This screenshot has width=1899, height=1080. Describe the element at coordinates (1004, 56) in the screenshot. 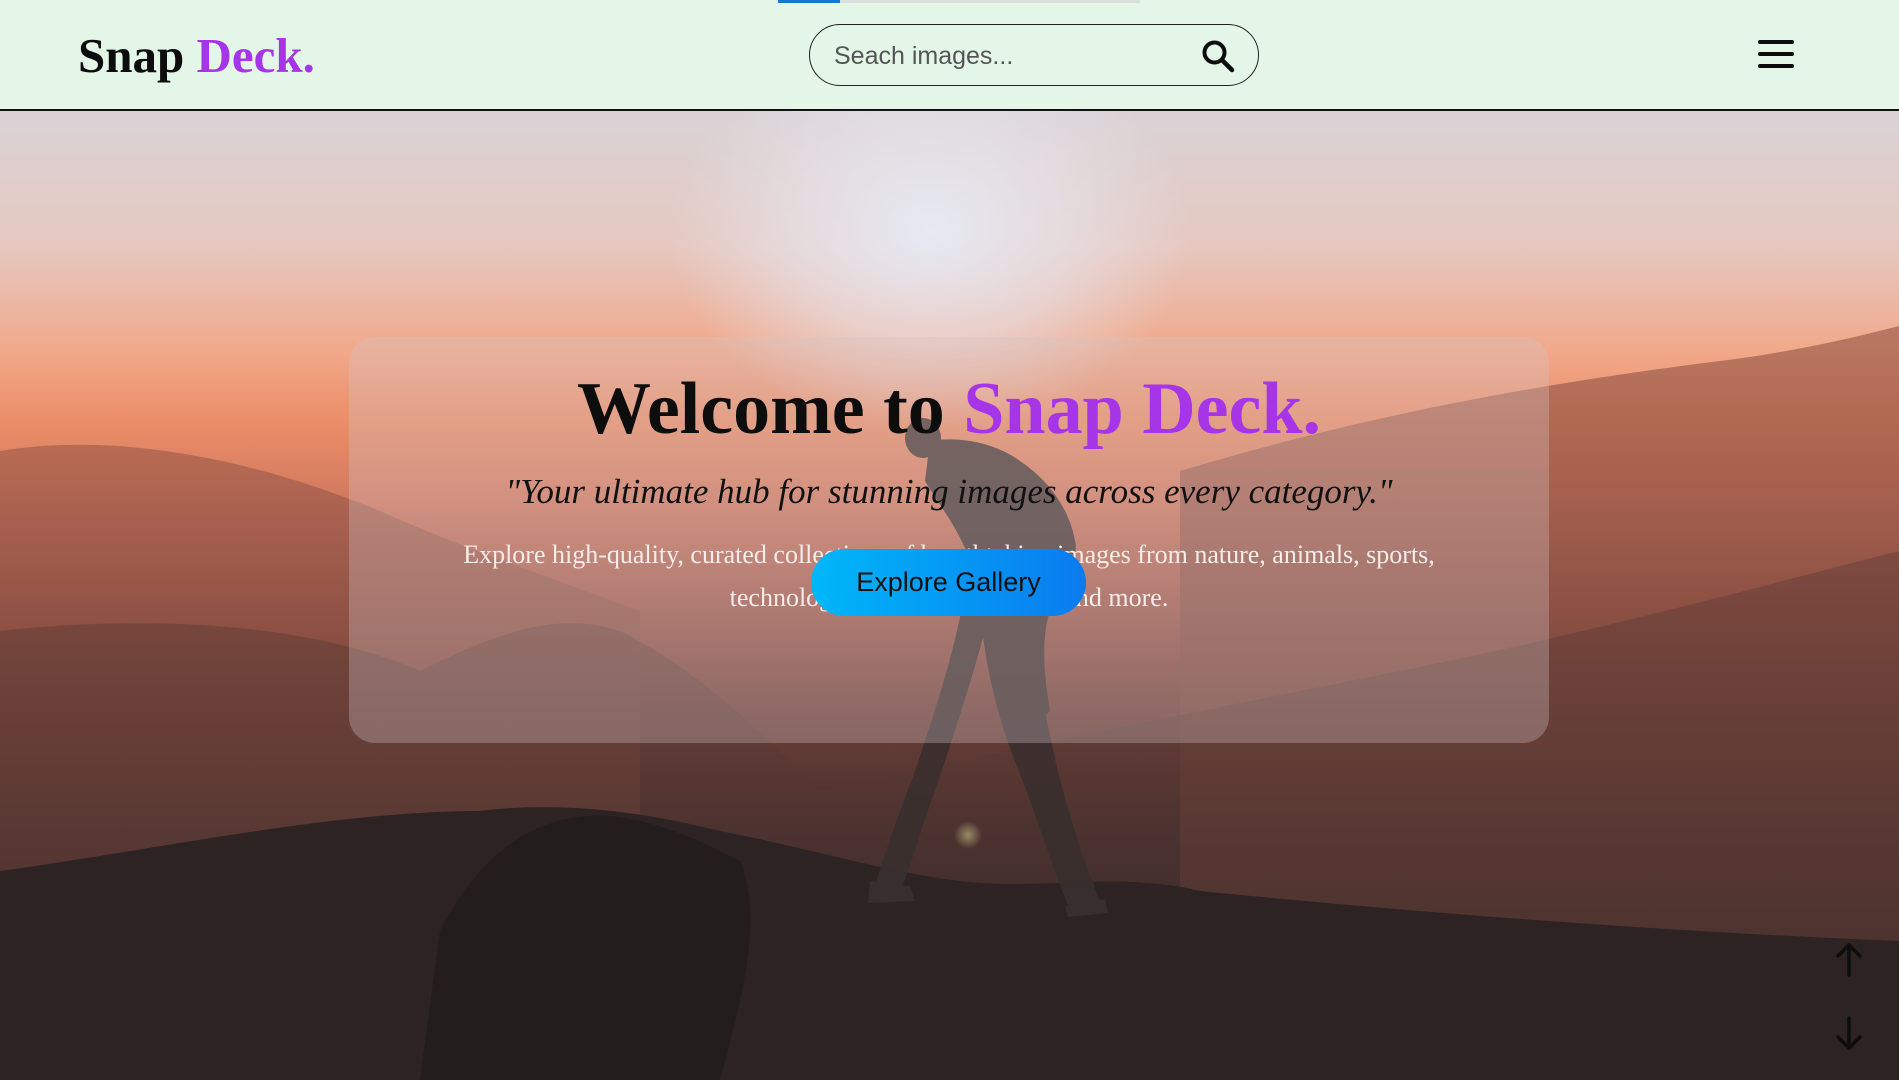

I see `search-input` at that location.